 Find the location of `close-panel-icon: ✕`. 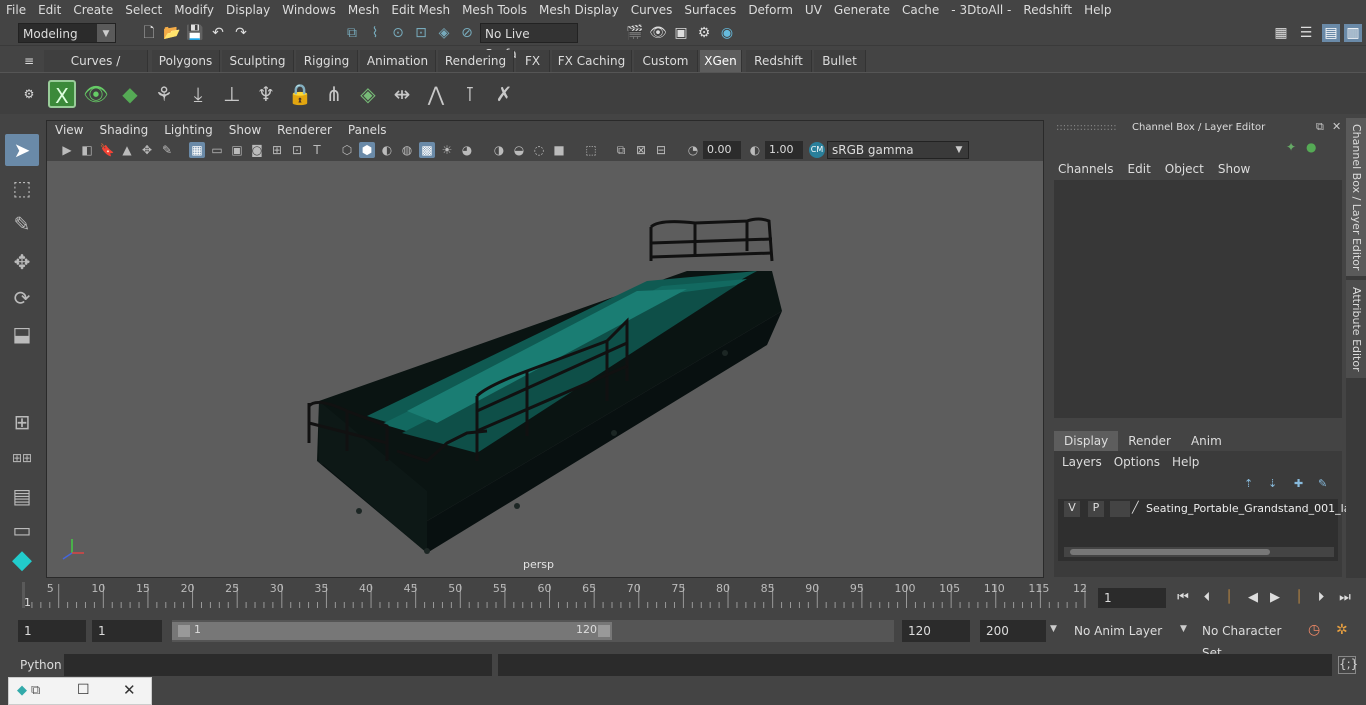

close-panel-icon: ✕ is located at coordinates (1336, 126).